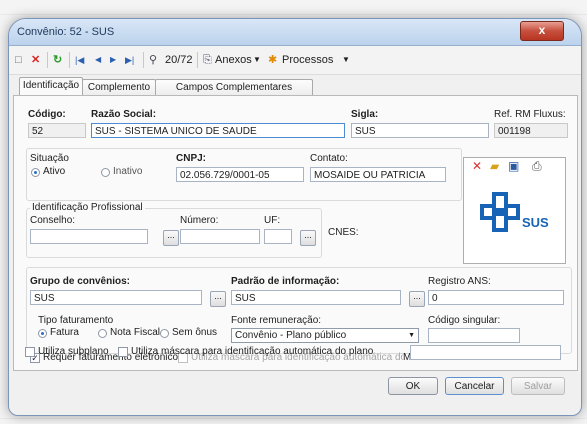  I want to click on new-icon: □, so click(18, 60).